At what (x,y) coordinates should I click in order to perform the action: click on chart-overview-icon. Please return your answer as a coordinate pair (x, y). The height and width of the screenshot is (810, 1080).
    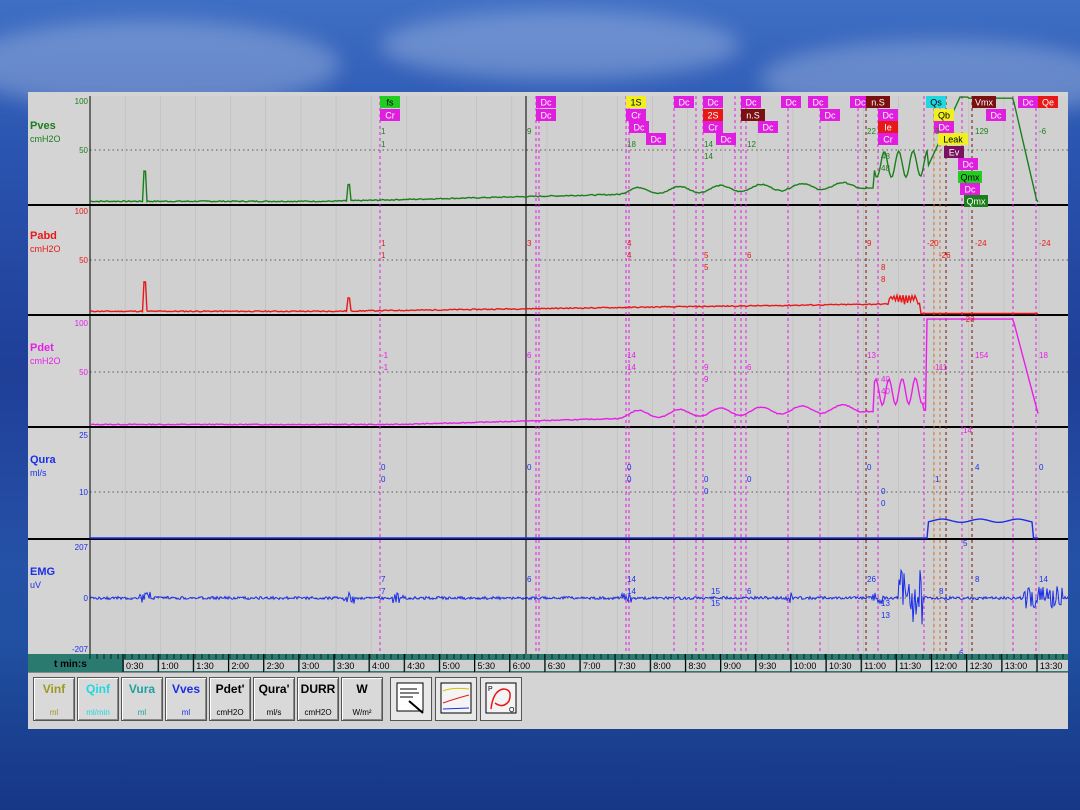
    Looking at the image, I should click on (456, 699).